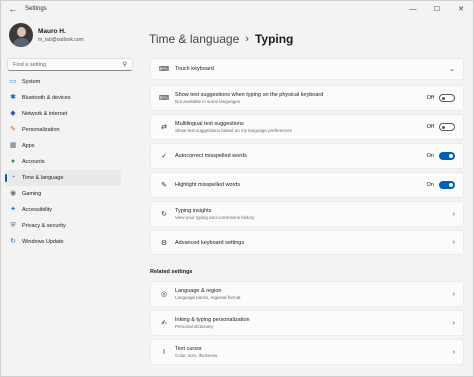 This screenshot has height=377, width=474. Describe the element at coordinates (198, 291) in the screenshot. I see `language-region-title: Language & region` at that location.